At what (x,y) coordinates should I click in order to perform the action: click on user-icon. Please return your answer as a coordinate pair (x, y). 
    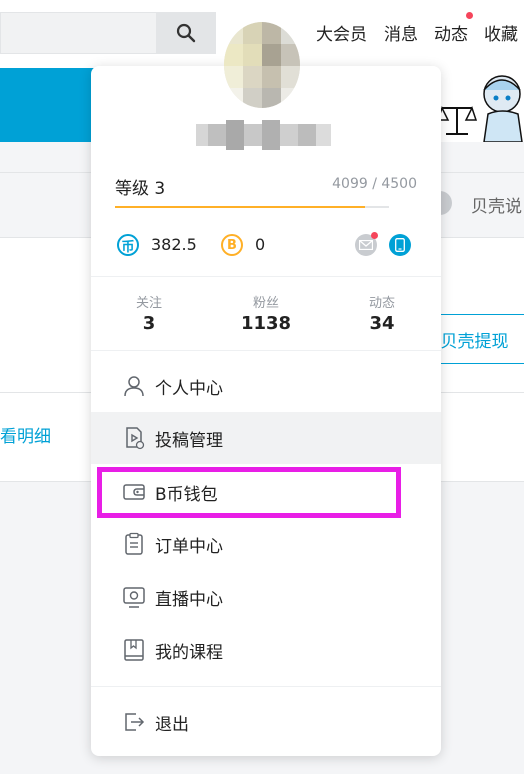
    Looking at the image, I should click on (134, 386).